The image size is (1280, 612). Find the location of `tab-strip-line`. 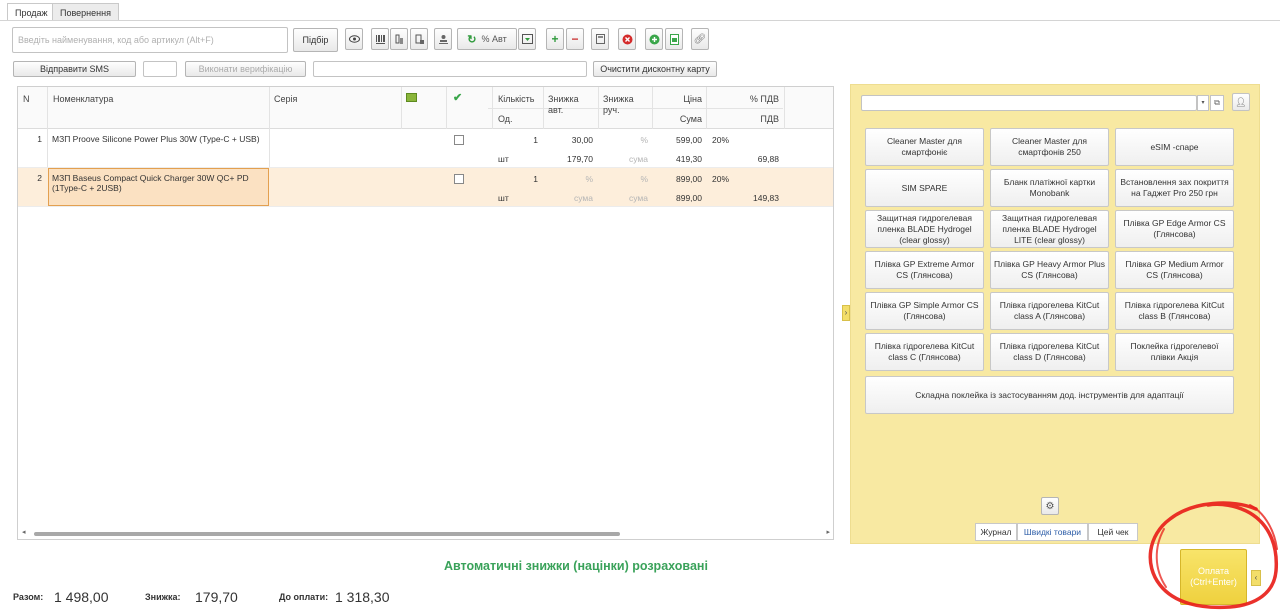

tab-strip-line is located at coordinates (640, 20).